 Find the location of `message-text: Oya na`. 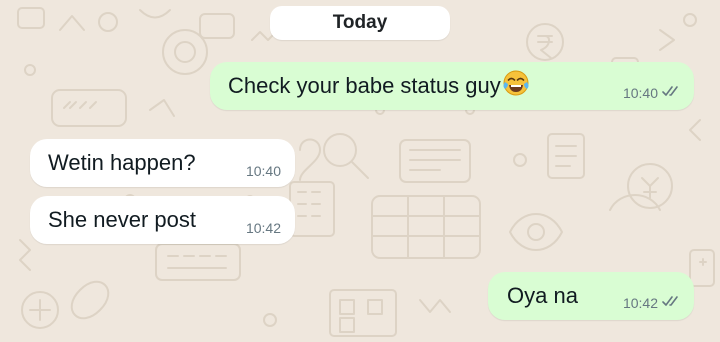

message-text: Oya na is located at coordinates (542, 295).